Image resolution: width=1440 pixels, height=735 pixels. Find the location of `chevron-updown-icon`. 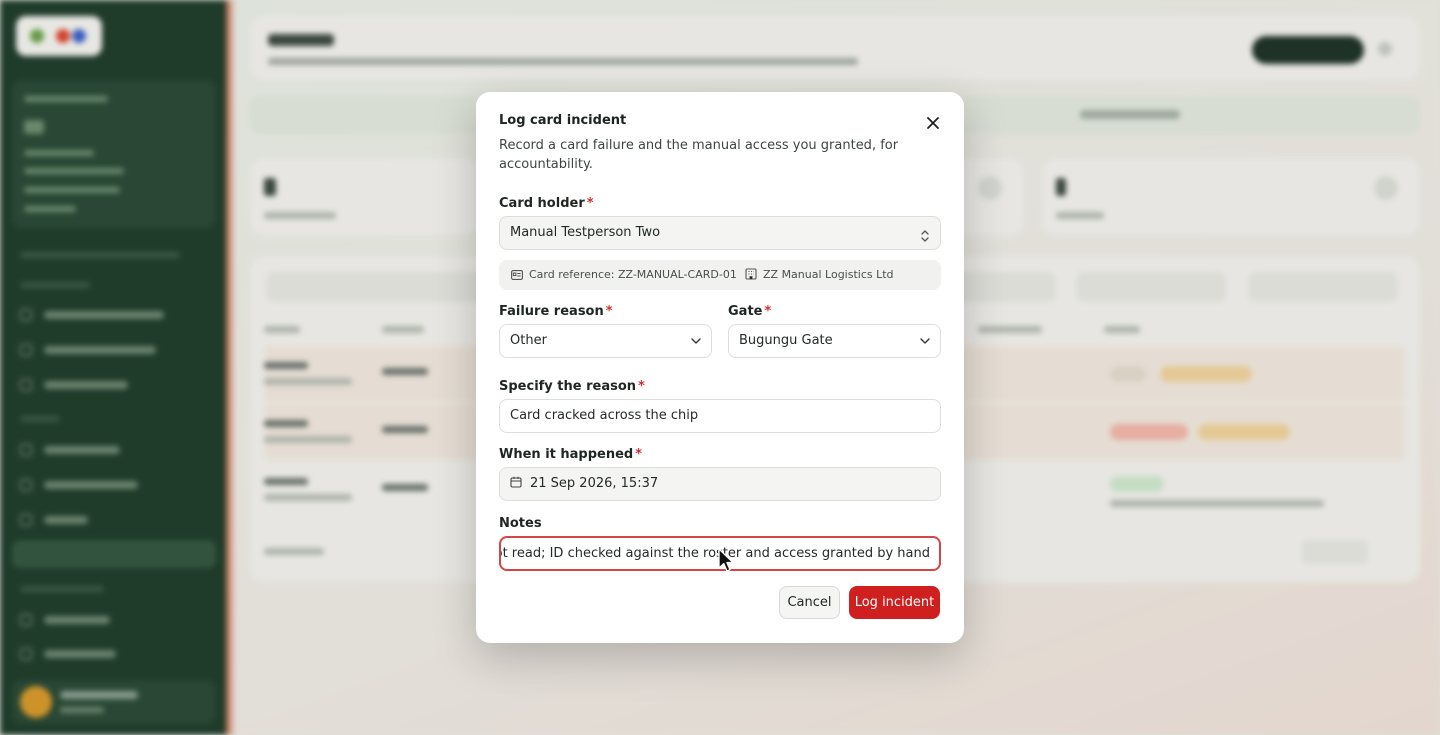

chevron-updown-icon is located at coordinates (925, 233).